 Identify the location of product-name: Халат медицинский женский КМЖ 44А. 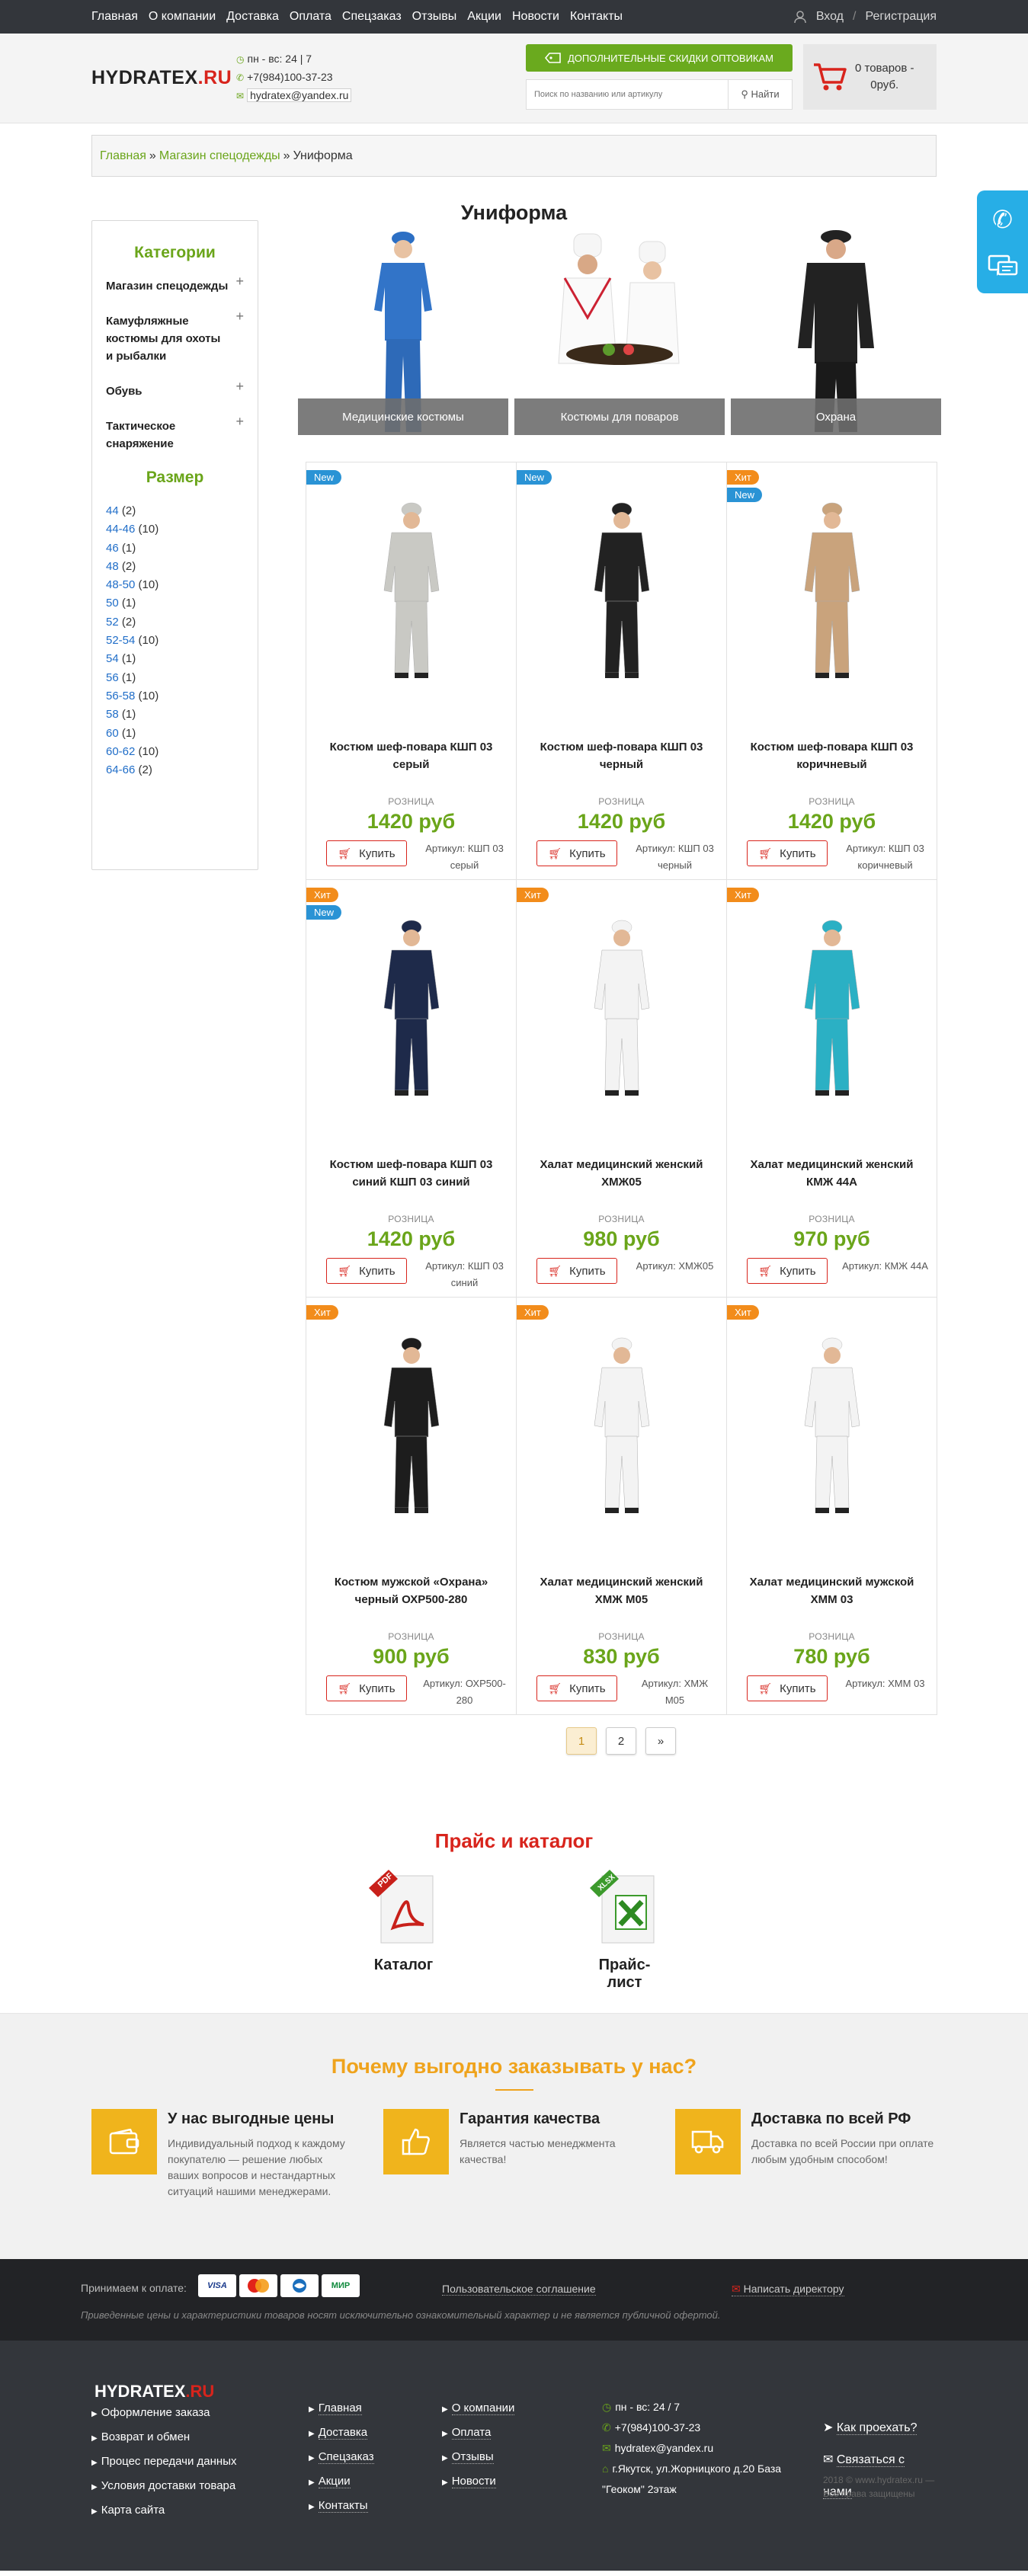
(831, 1173).